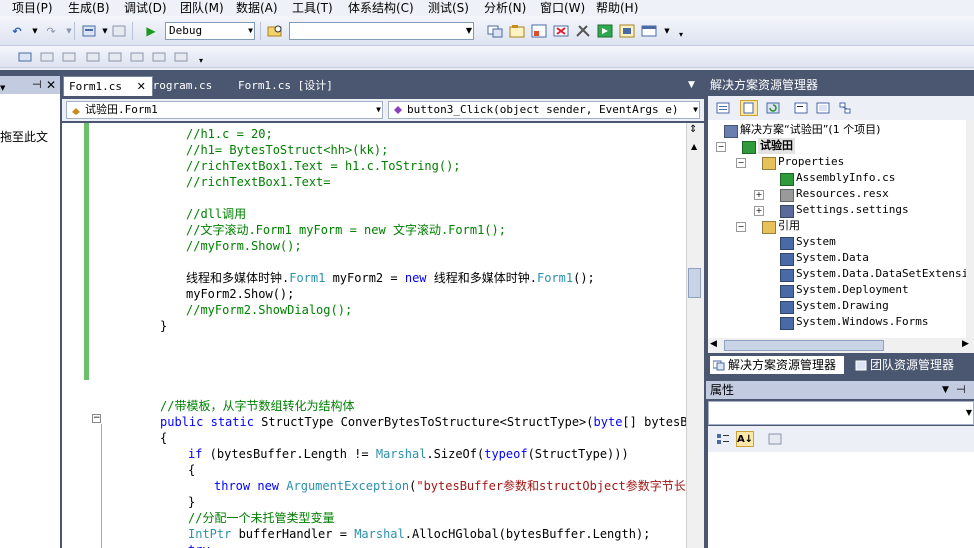 The image size is (974, 548). I want to click on code-line: //richTextBox1.Text = h1.c.ToString();, so click(323, 166).